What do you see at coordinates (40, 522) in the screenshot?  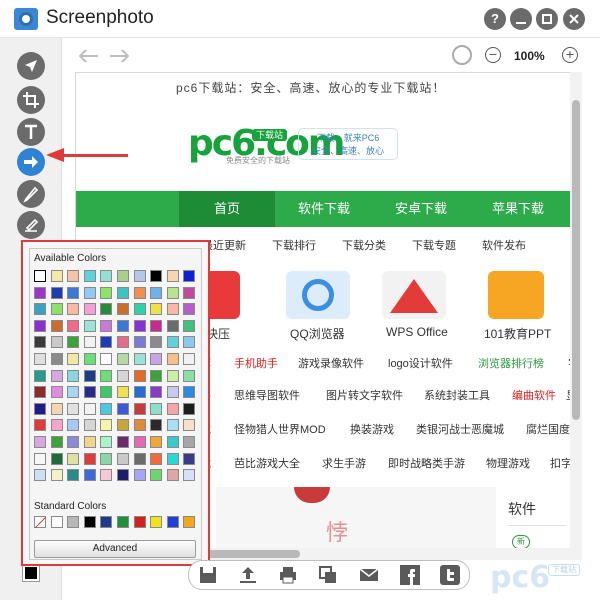 I see `no-color-swatch` at bounding box center [40, 522].